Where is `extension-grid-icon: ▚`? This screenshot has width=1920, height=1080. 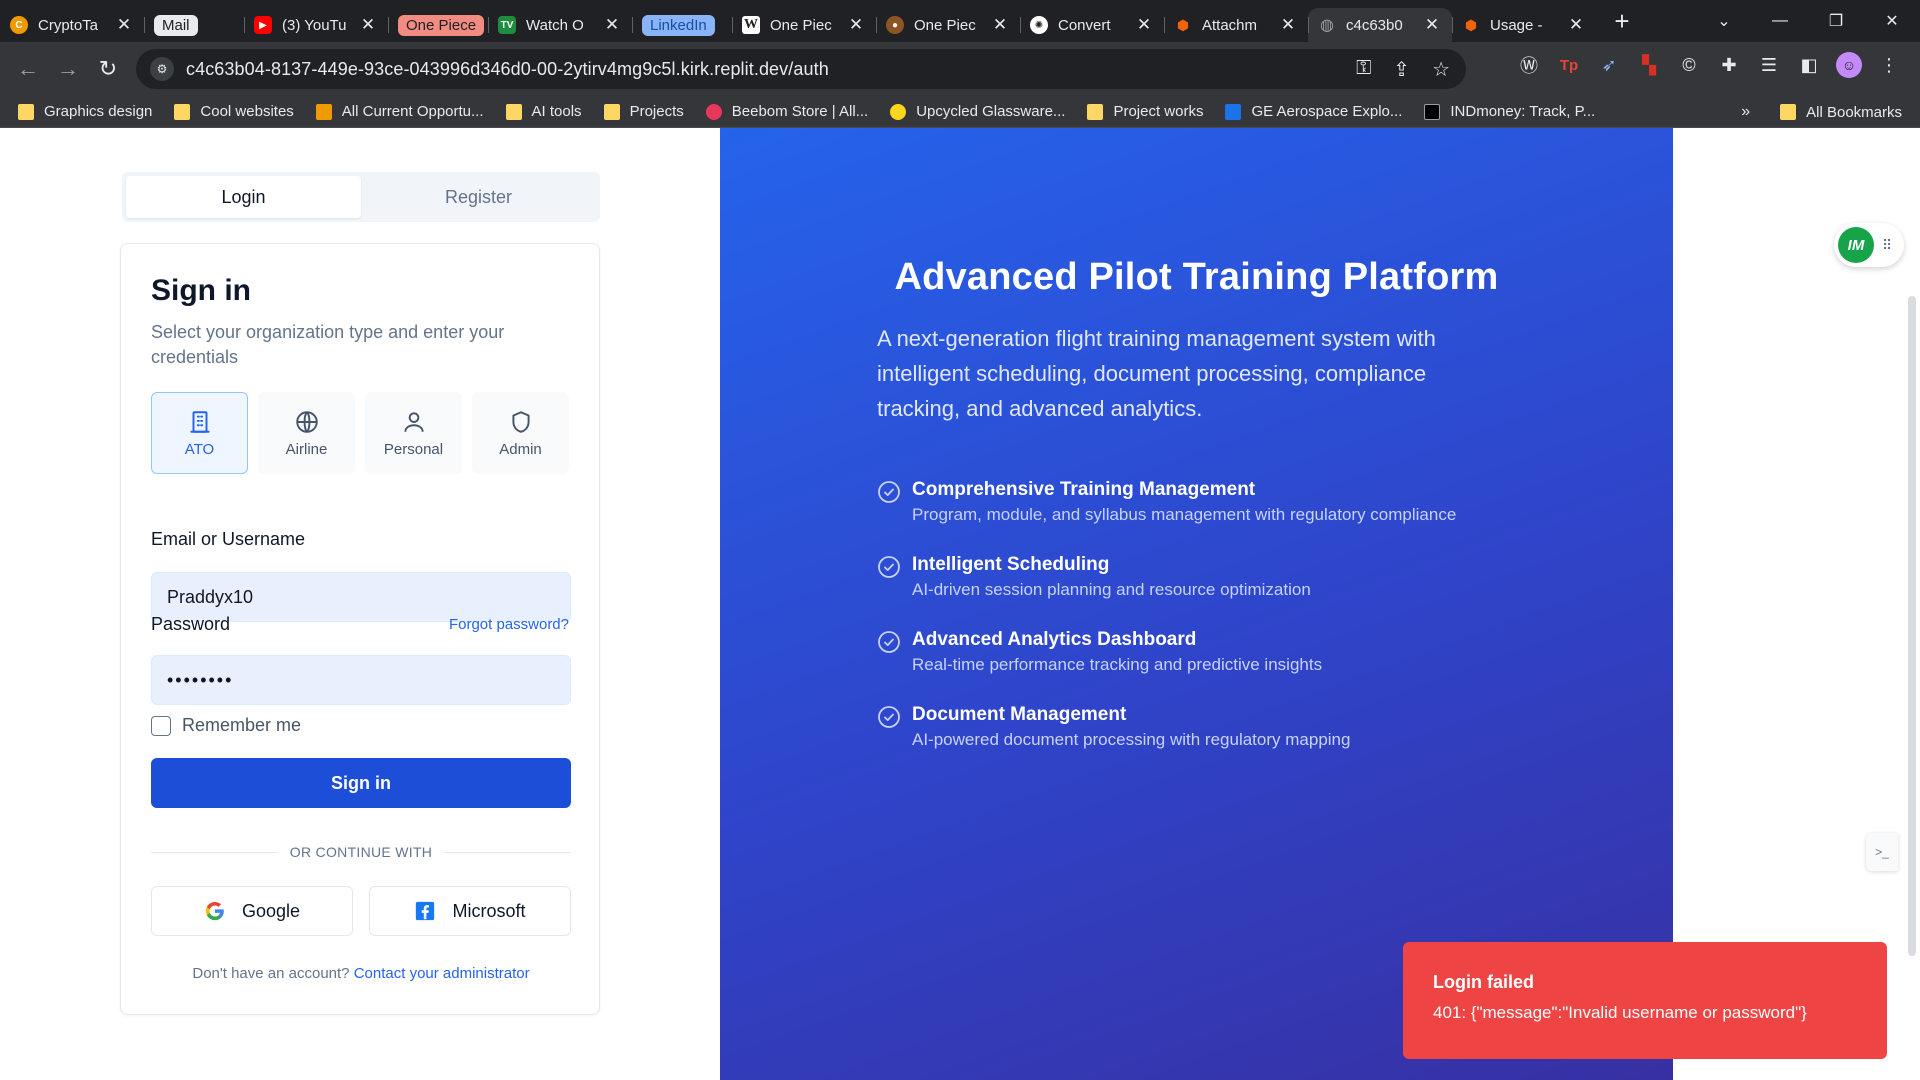 extension-grid-icon: ▚ is located at coordinates (1649, 65).